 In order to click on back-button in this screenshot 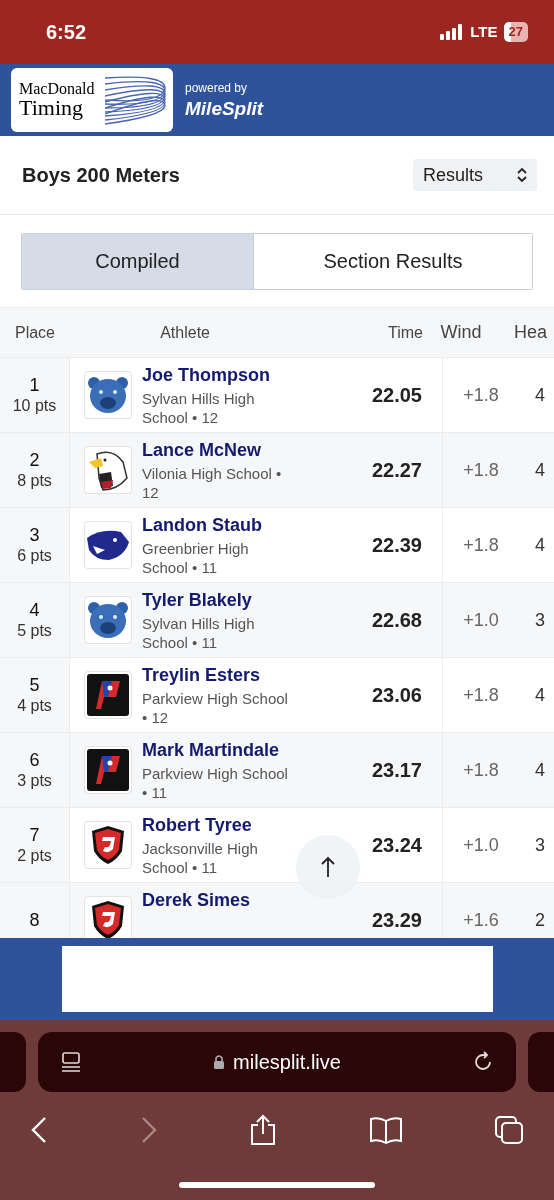, I will do `click(39, 1130)`.